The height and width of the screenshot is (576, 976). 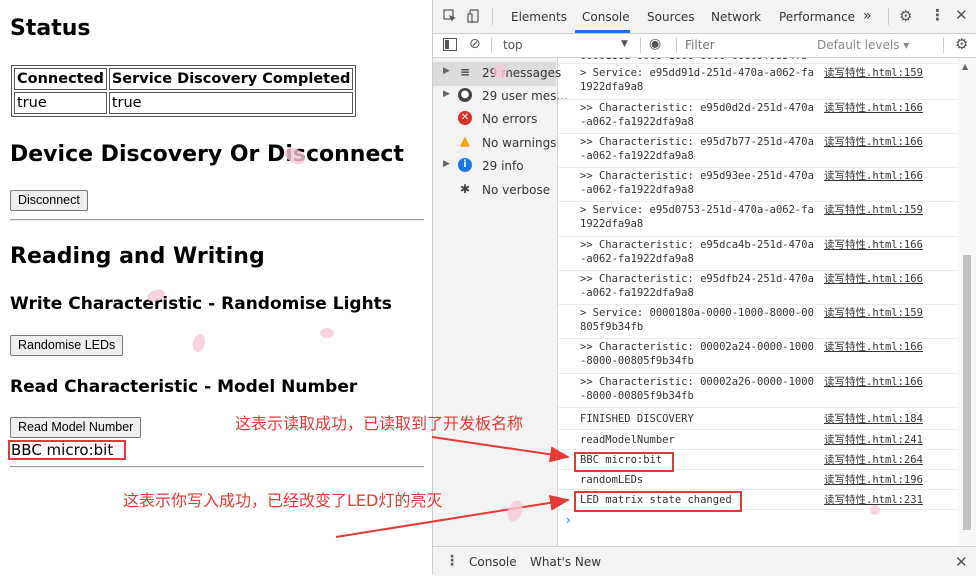 I want to click on scroll-up-arrow-icon: ▲, so click(x=965, y=66).